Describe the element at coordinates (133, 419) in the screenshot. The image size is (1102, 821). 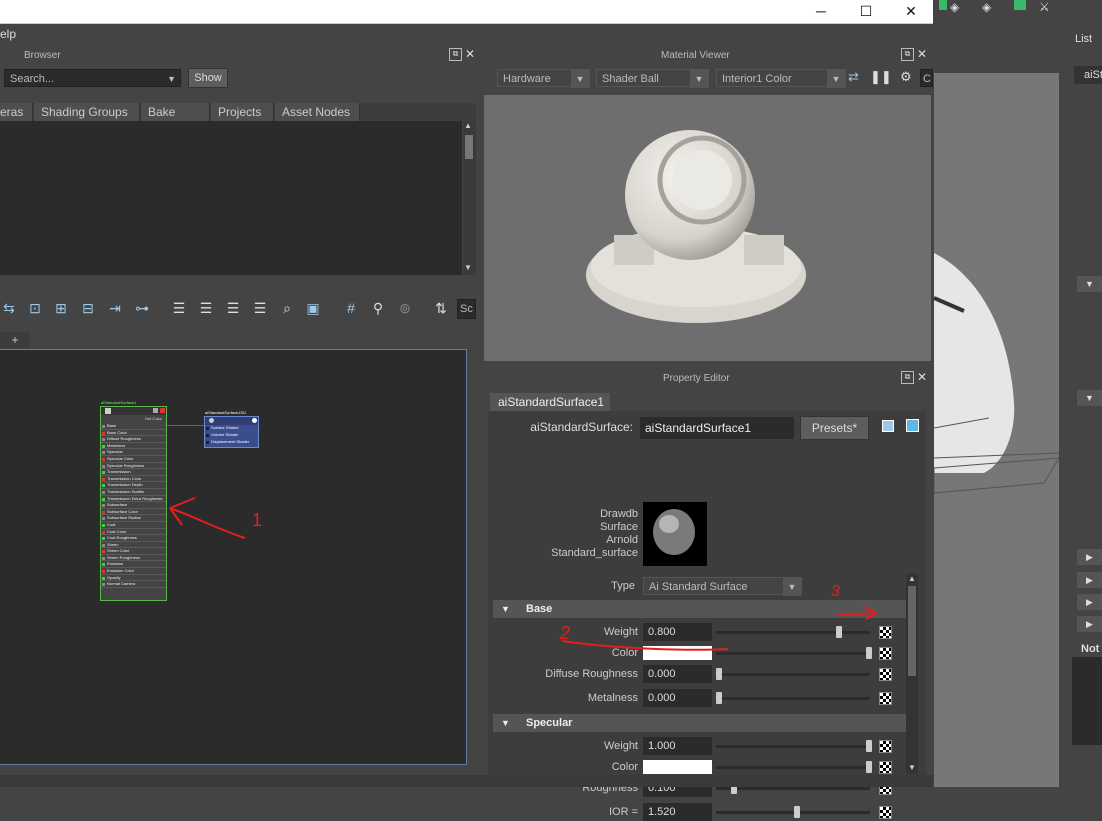
I see `out-color-port: Out Color` at that location.